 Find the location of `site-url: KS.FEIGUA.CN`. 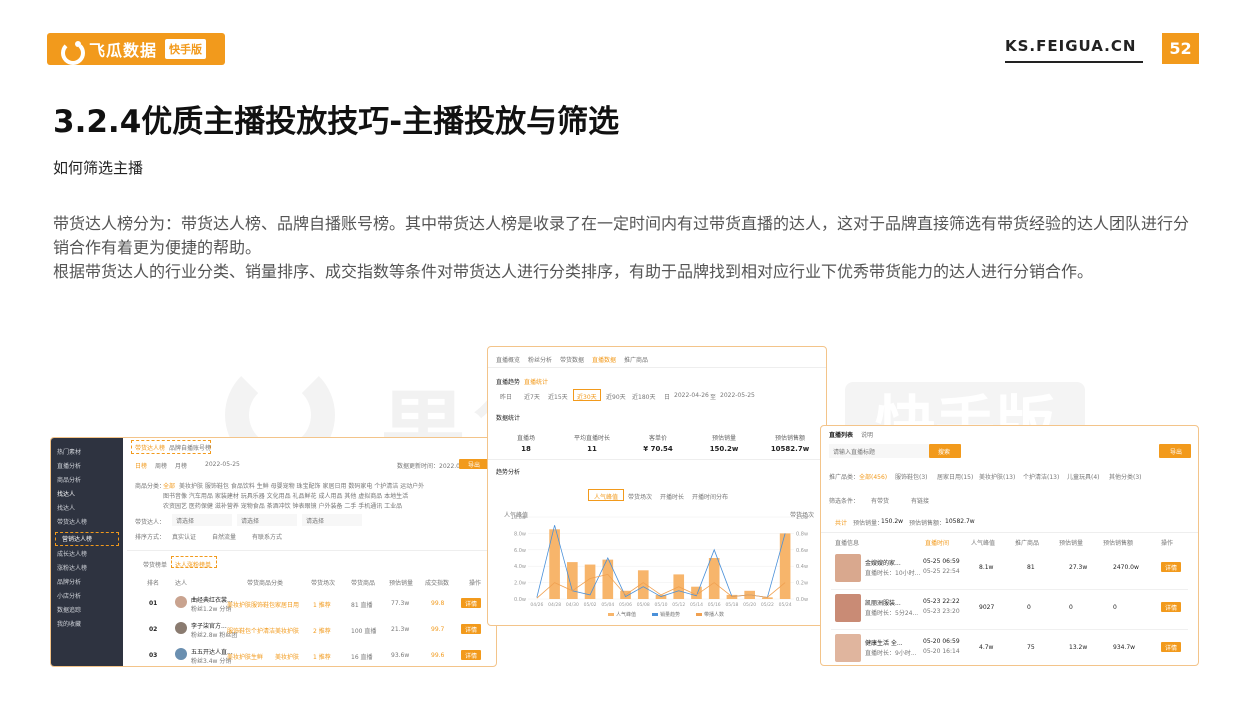

site-url: KS.FEIGUA.CN is located at coordinates (1070, 46).